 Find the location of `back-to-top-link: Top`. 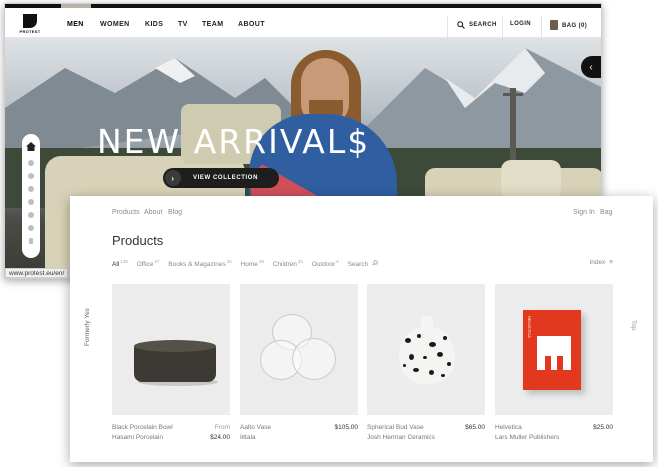

back-to-top-link: Top is located at coordinates (633, 325).